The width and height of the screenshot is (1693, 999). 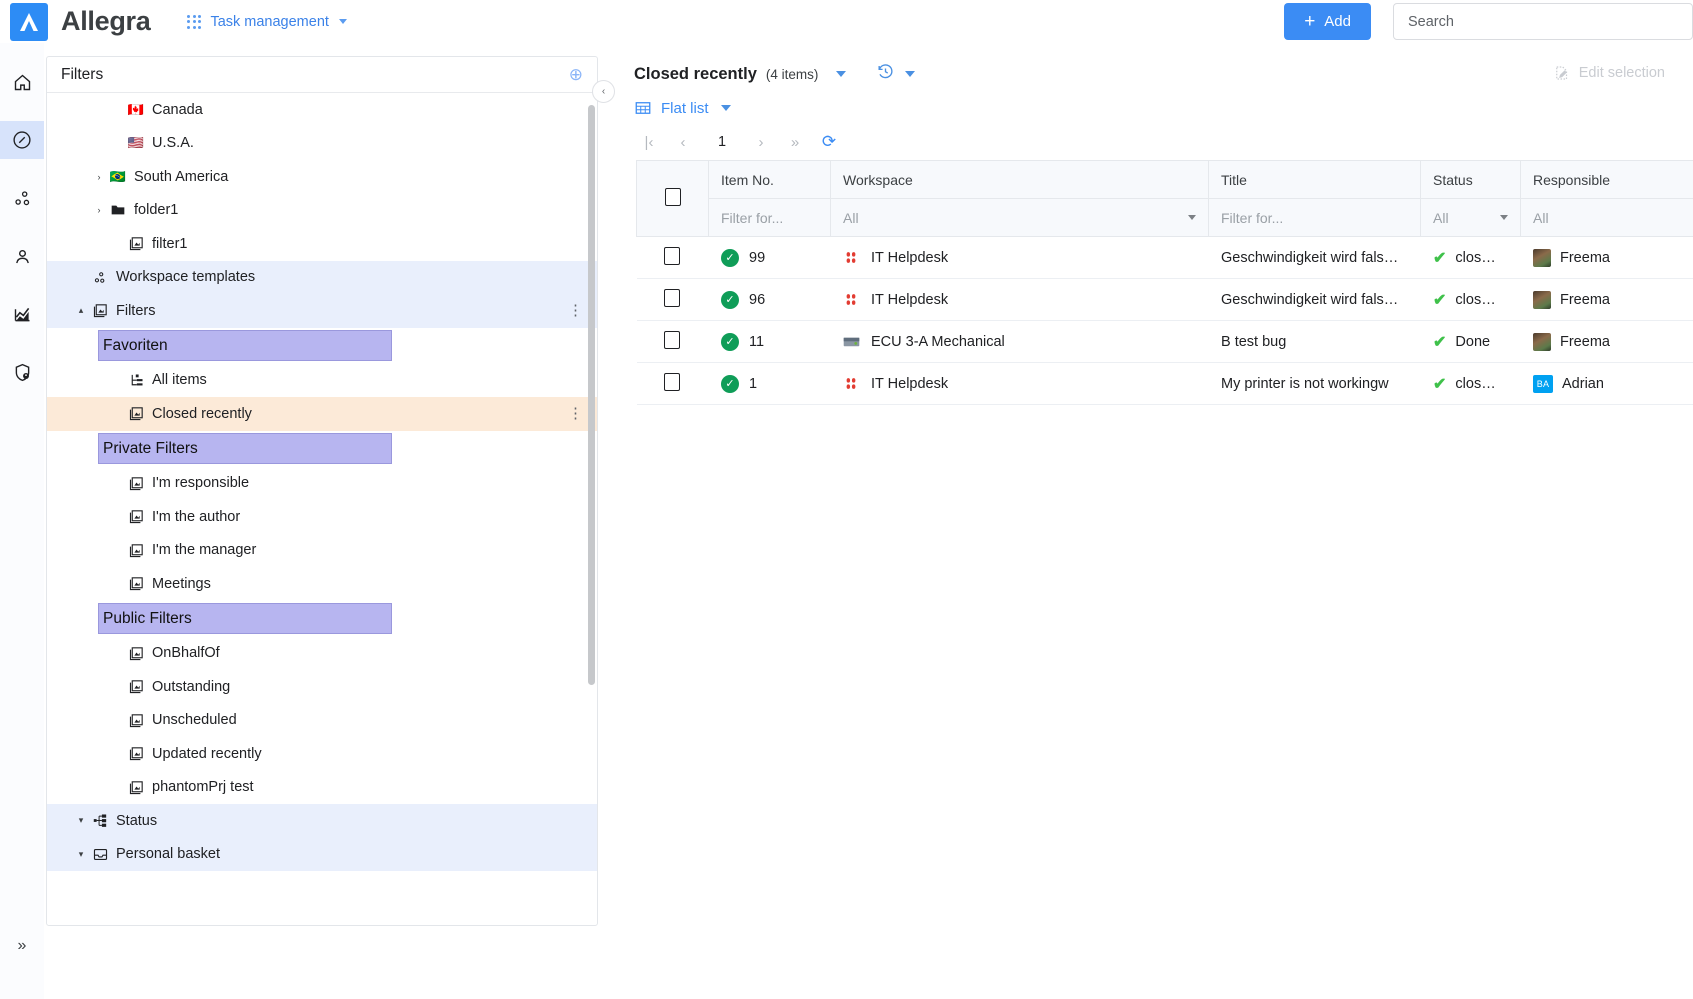 I want to click on cell-workspace: ECU 3-A Mechanical, so click(x=1019, y=341).